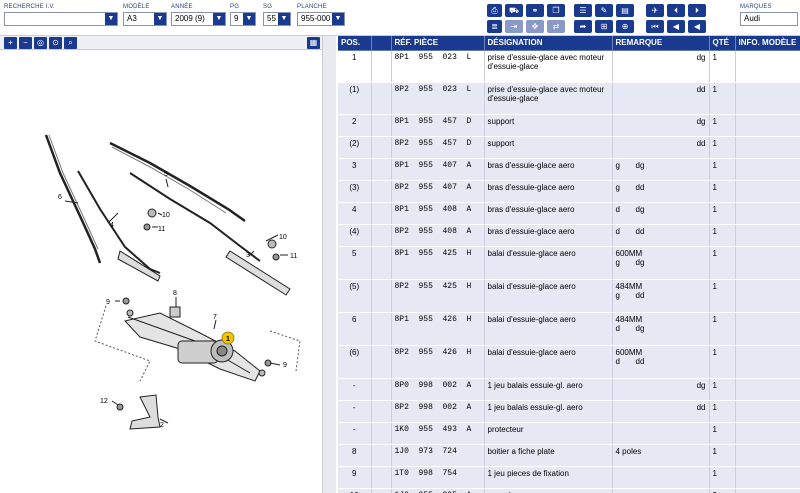 This screenshot has width=800, height=493. Describe the element at coordinates (556, 26) in the screenshot. I see `swap-icon: ⇄` at that location.